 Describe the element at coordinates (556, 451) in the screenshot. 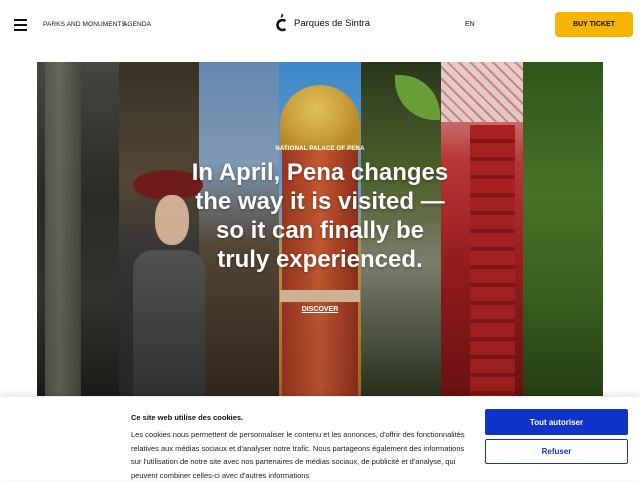

I see `refuse-cookies-button: Refuser` at that location.